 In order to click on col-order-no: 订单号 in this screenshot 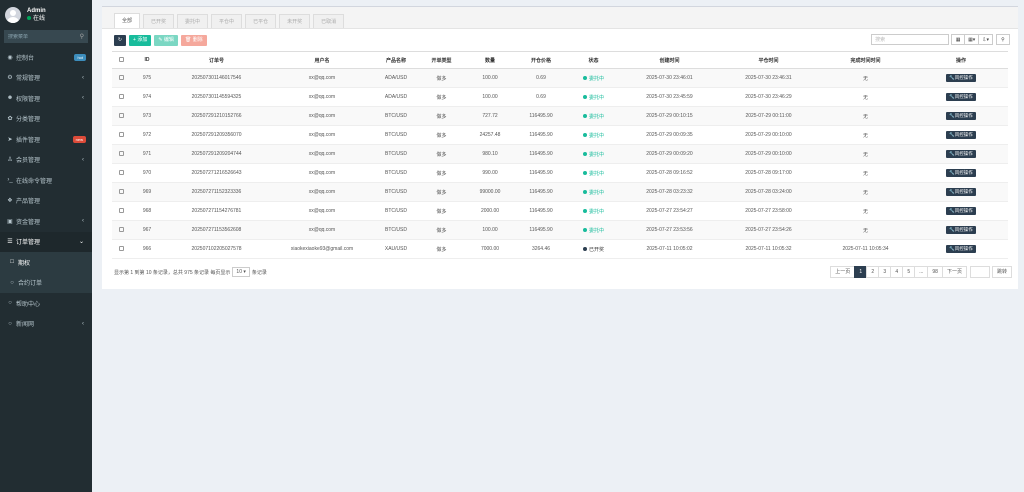, I will do `click(216, 60)`.